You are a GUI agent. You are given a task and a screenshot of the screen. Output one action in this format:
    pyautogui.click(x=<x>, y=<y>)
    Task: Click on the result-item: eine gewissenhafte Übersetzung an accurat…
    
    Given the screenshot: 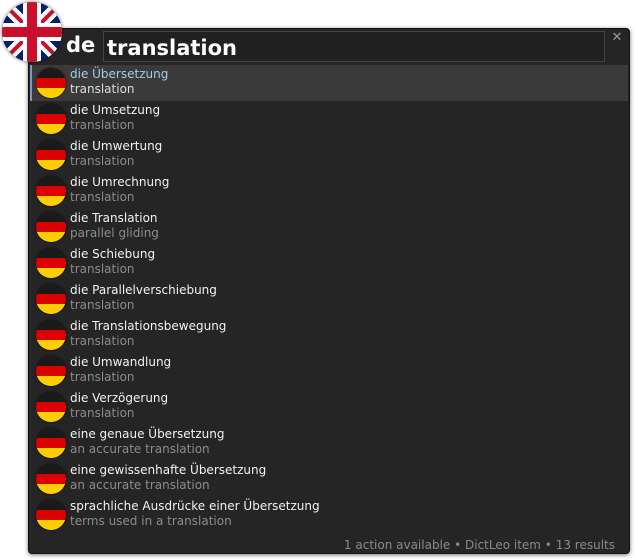 What is the action you would take?
    pyautogui.click(x=329, y=479)
    